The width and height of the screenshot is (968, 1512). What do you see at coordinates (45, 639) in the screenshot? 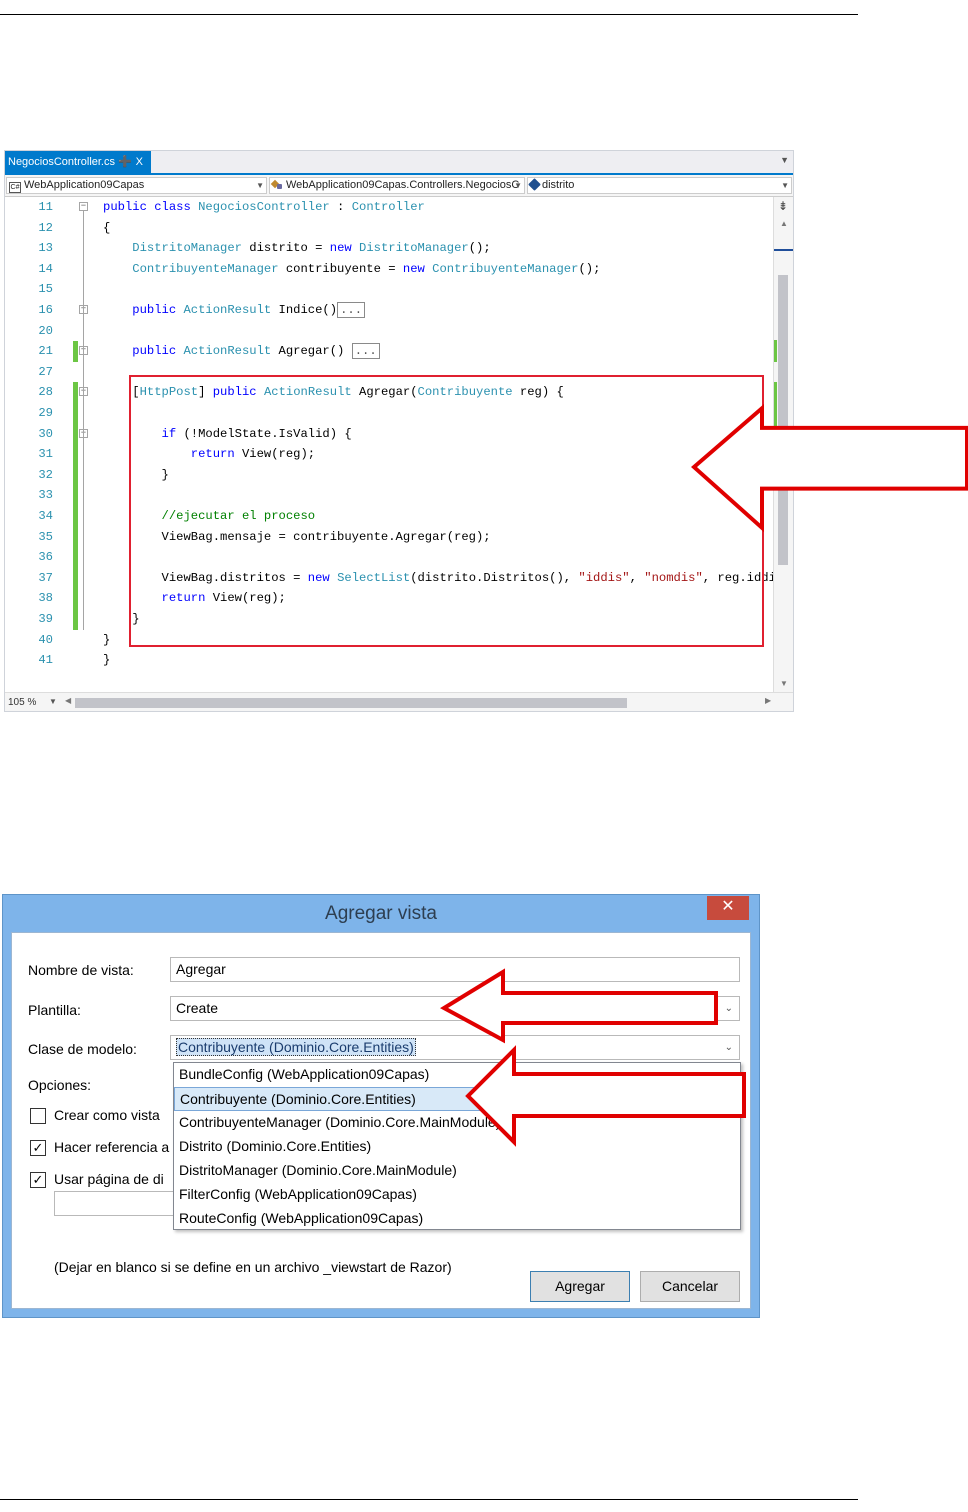
I see `line-number: 40` at bounding box center [45, 639].